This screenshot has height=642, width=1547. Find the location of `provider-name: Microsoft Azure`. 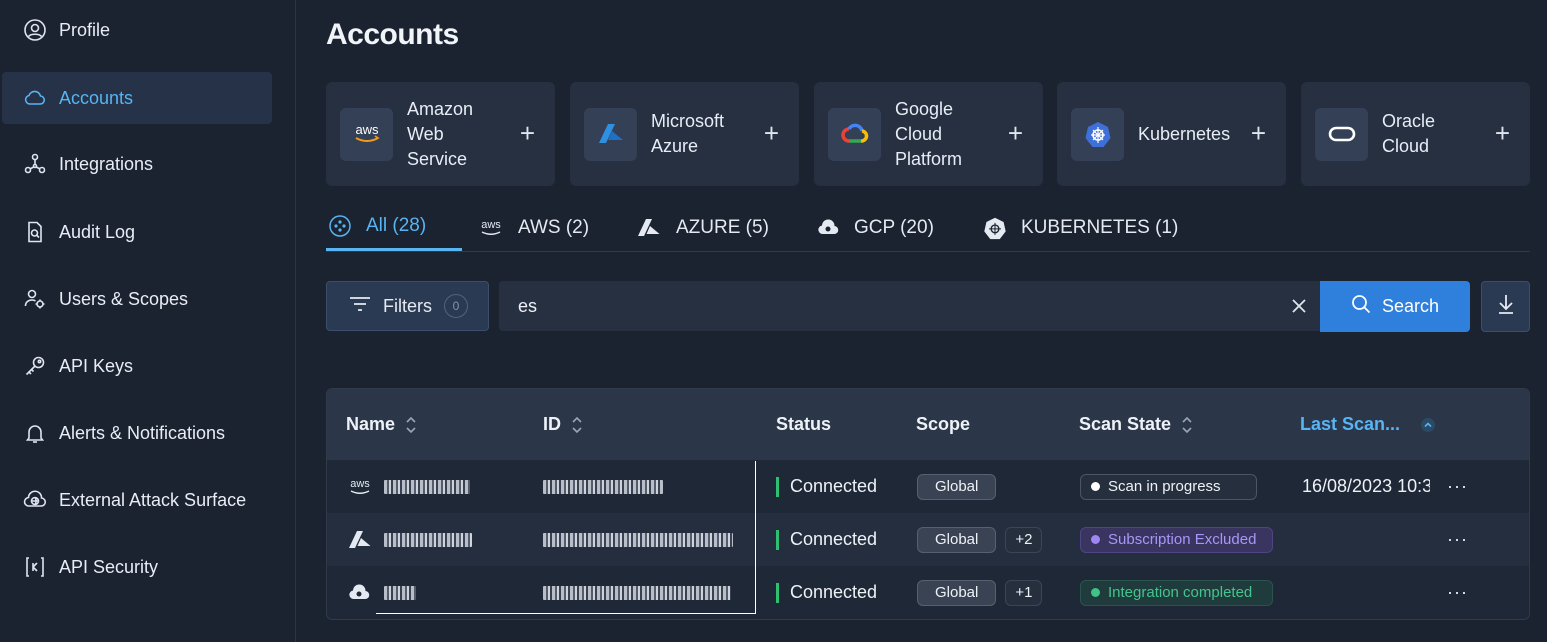

provider-name: Microsoft Azure is located at coordinates (688, 133).